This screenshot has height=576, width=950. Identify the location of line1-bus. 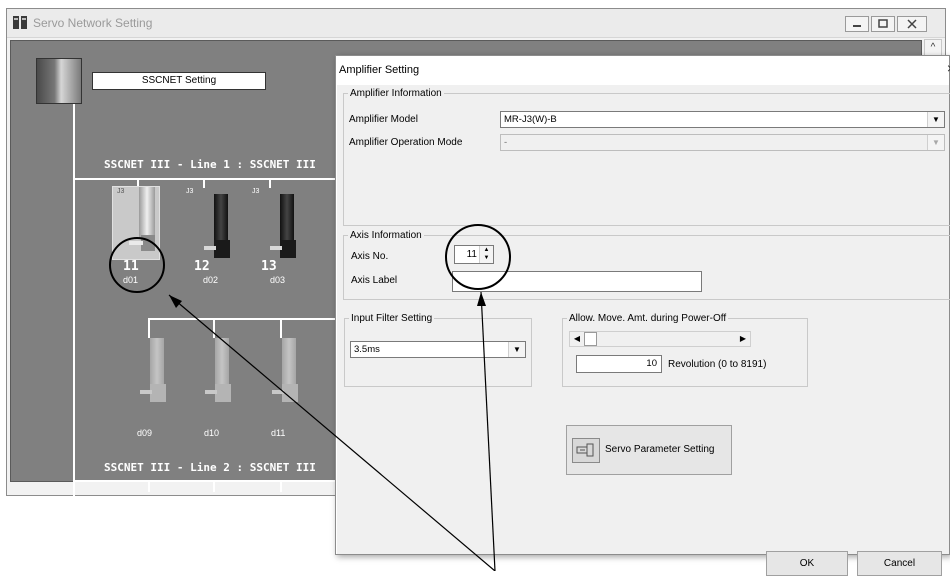
(208, 179).